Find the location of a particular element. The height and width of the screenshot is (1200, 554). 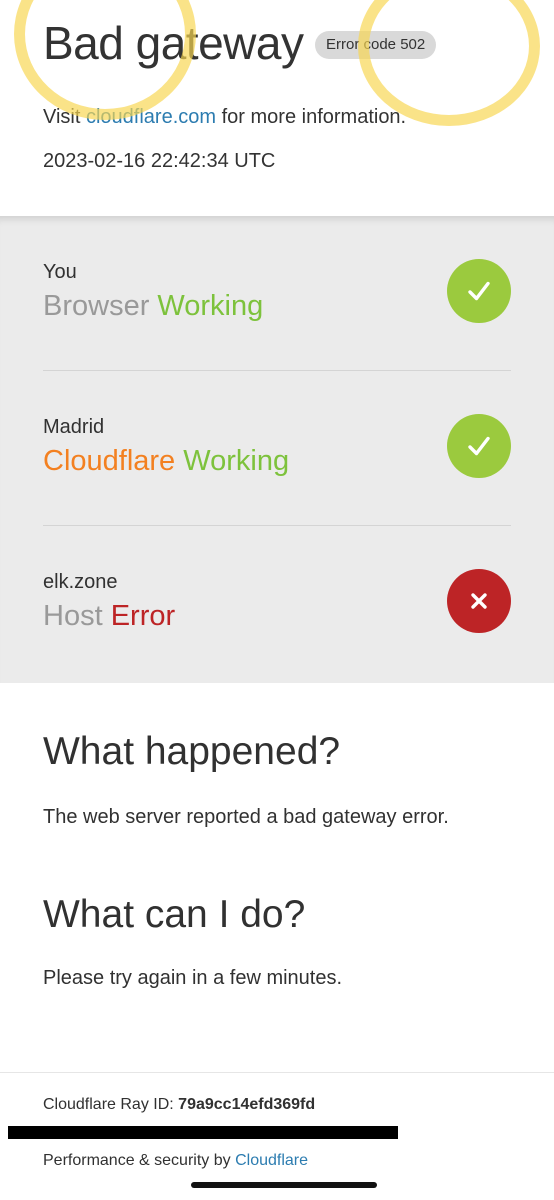

what-can-i-do-text: Please try again in a few minutes. is located at coordinates (193, 978).